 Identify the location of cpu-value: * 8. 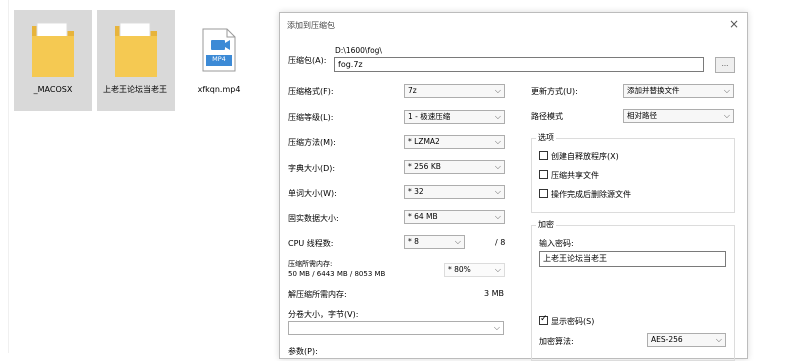
(413, 241).